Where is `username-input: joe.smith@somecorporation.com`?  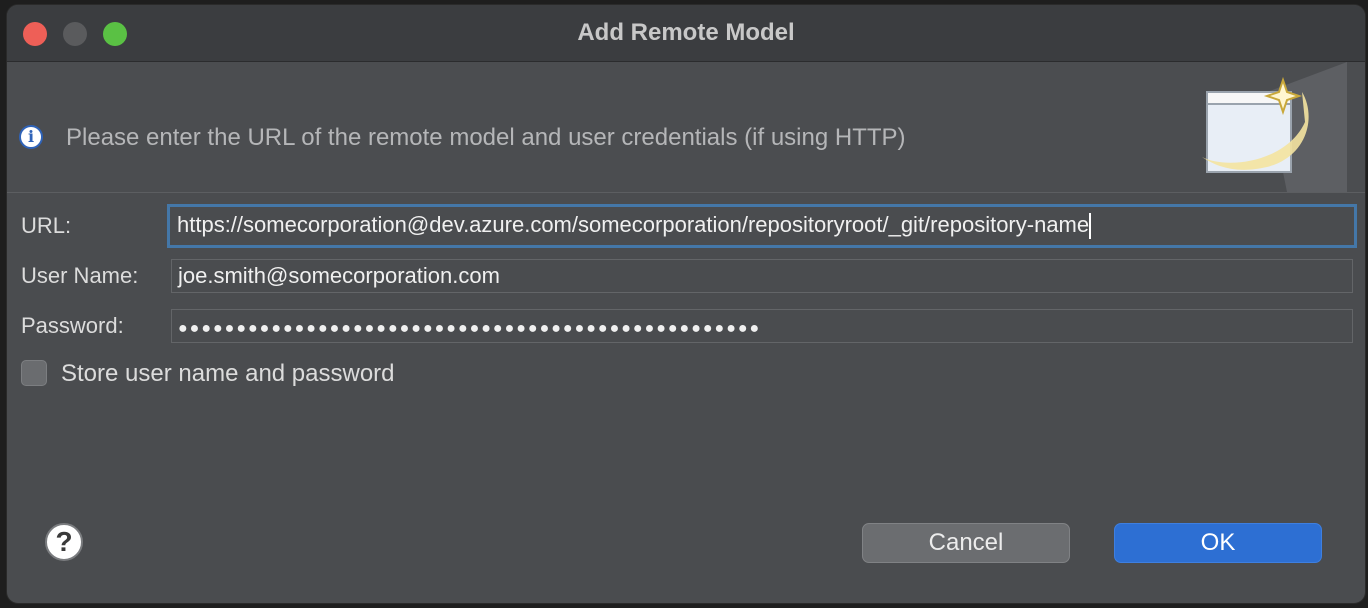
username-input: joe.smith@somecorporation.com is located at coordinates (762, 276).